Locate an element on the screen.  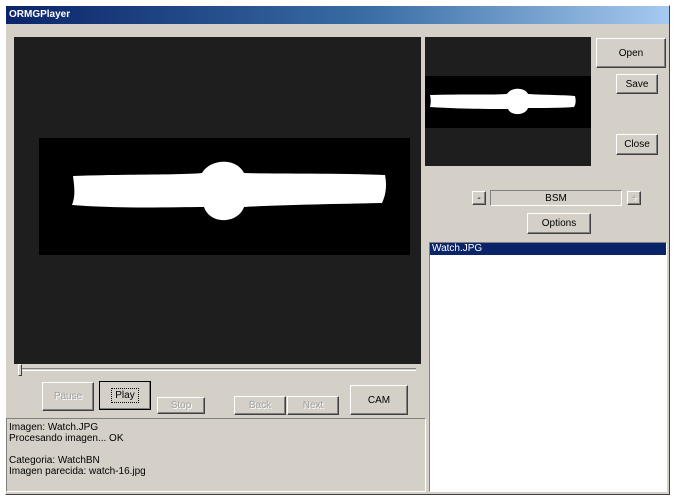
pause-button: Pause is located at coordinates (68, 396).